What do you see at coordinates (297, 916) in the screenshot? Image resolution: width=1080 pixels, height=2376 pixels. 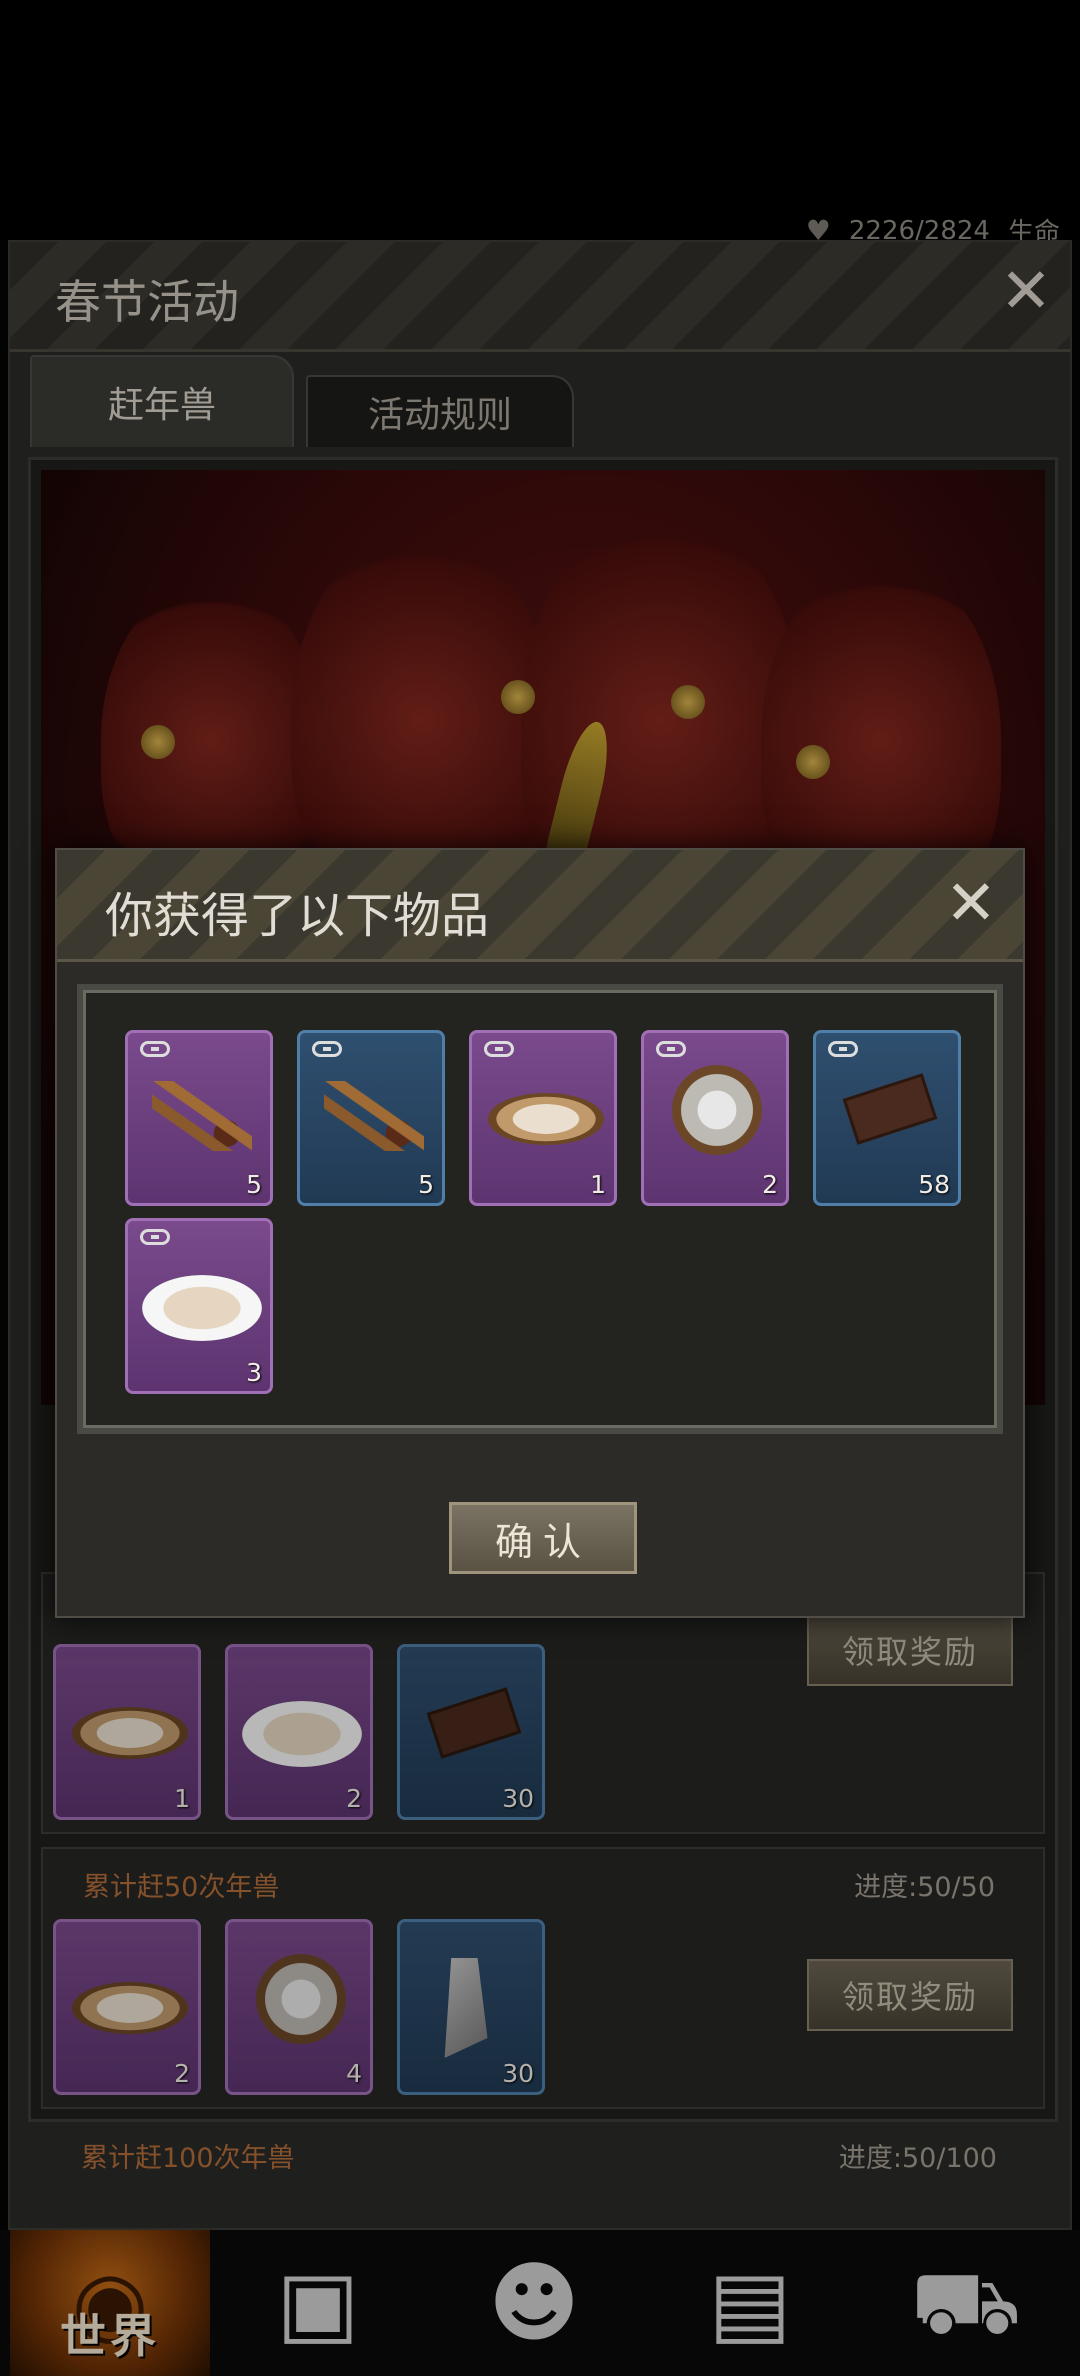 I see `modal-title: 你获得了以下物品` at bounding box center [297, 916].